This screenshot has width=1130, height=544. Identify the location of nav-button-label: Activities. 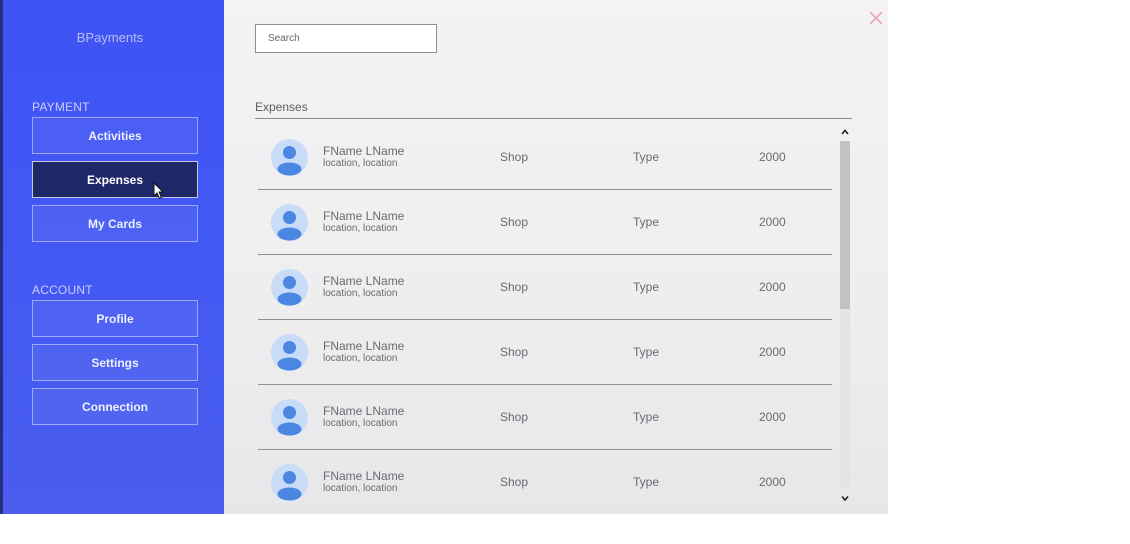
(115, 135).